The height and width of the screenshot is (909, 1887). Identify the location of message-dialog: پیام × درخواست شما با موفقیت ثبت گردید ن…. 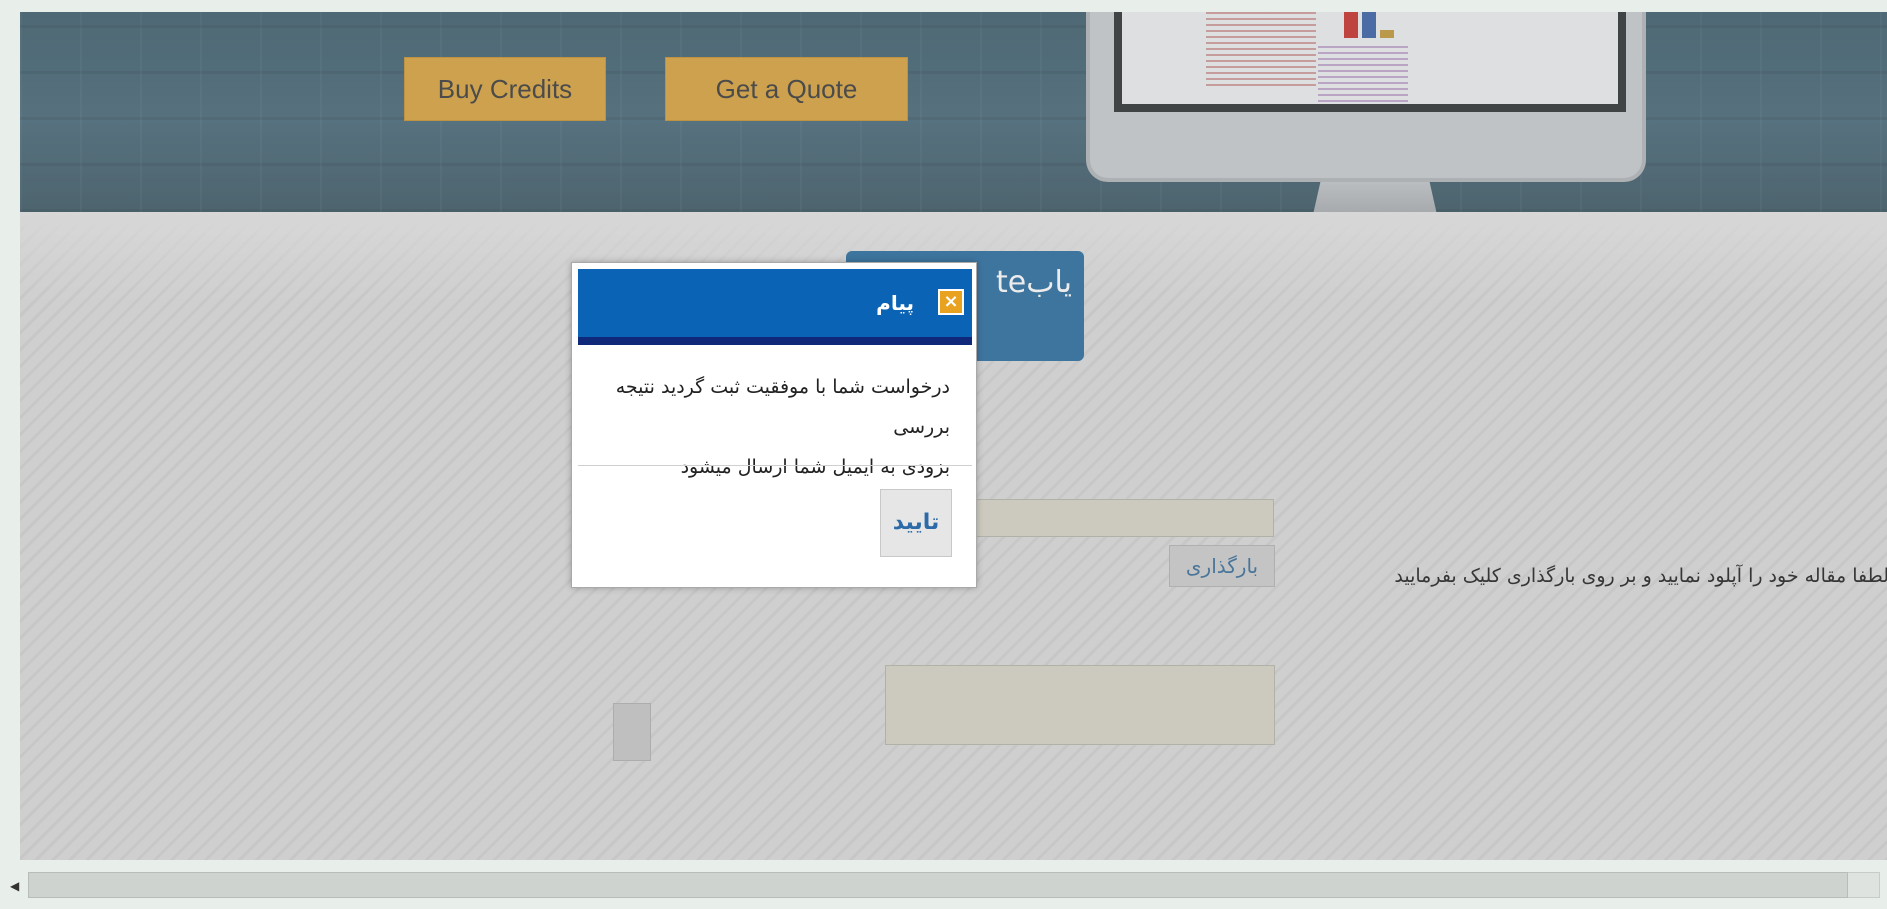
(774, 425).